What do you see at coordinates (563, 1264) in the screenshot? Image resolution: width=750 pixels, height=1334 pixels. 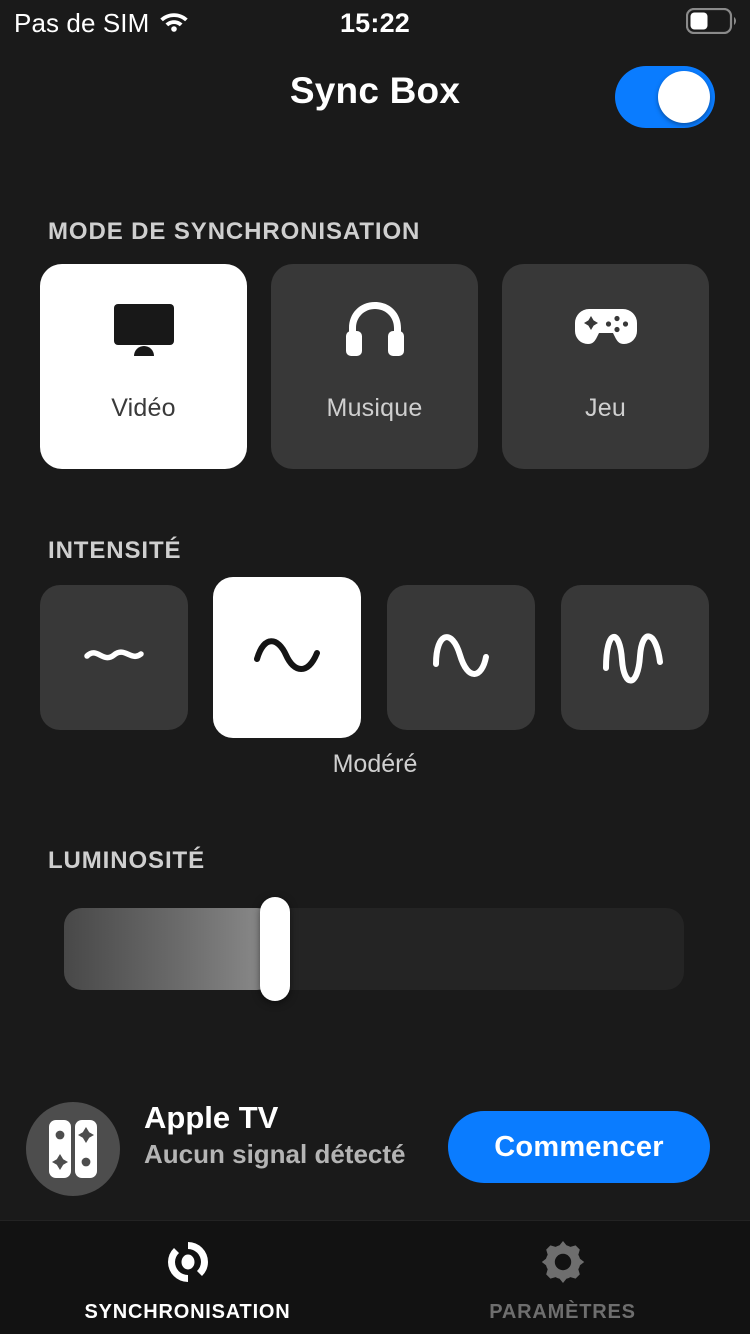 I see `gear-icon` at bounding box center [563, 1264].